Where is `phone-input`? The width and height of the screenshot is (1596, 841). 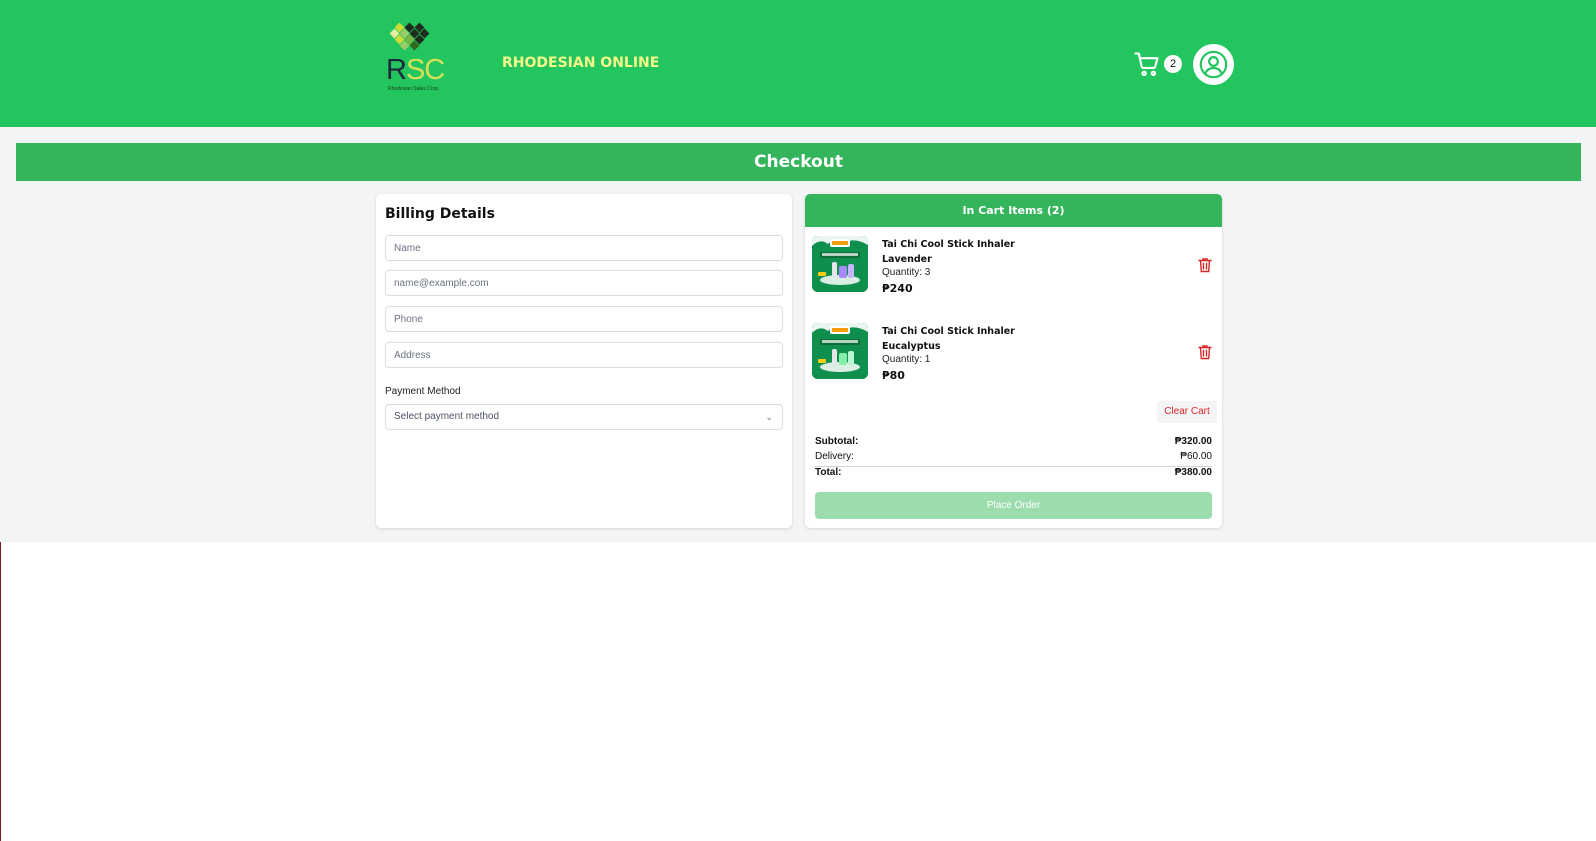 phone-input is located at coordinates (584, 319).